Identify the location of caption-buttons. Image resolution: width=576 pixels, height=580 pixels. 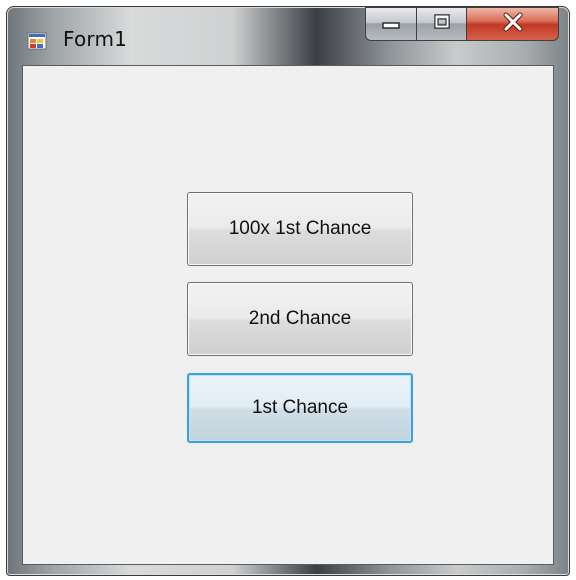
(462, 25).